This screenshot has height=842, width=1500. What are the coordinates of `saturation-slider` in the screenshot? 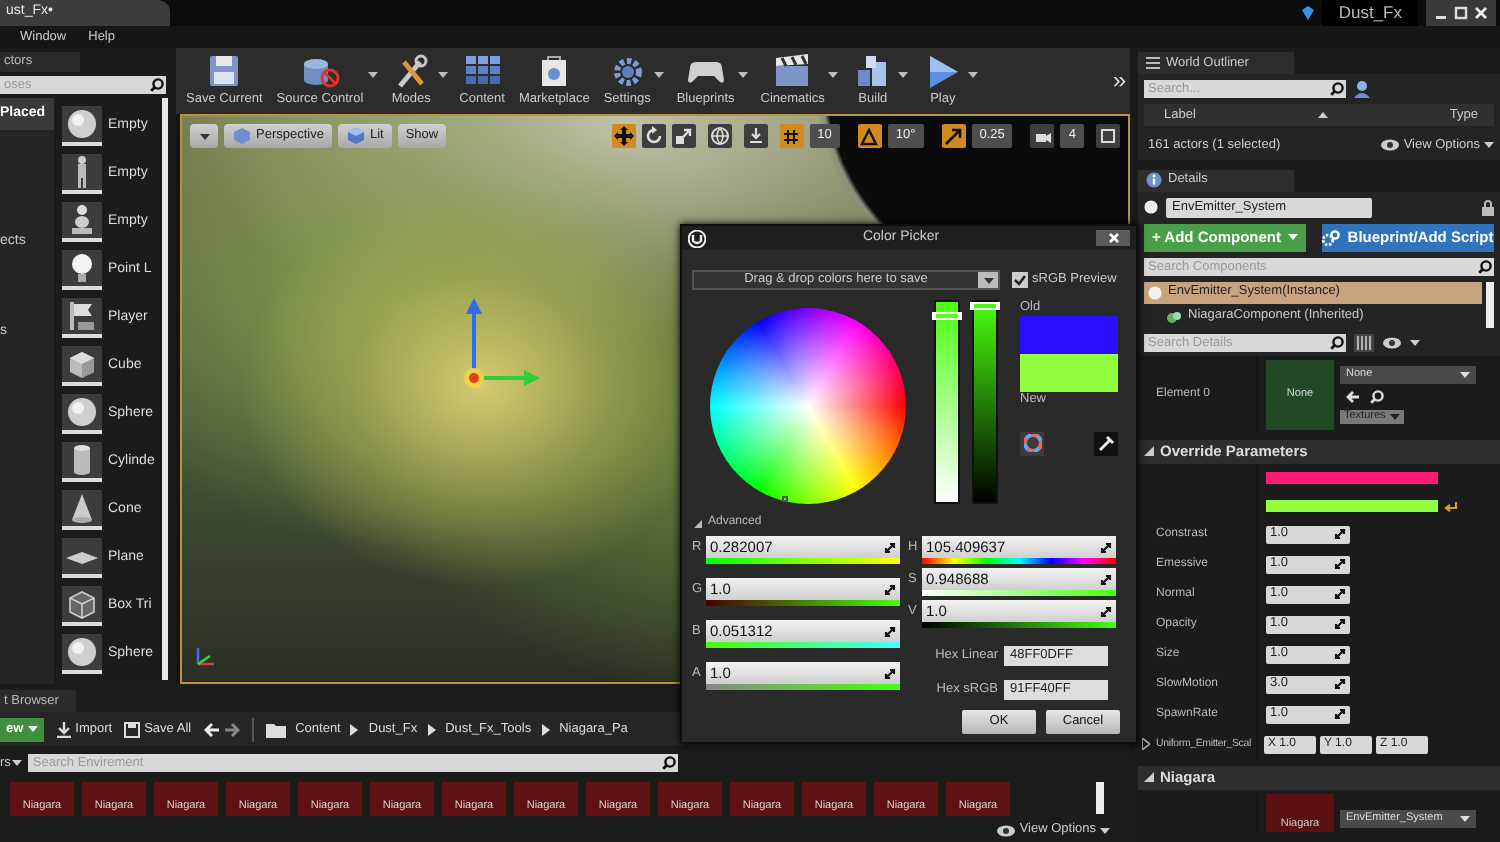 It's located at (947, 402).